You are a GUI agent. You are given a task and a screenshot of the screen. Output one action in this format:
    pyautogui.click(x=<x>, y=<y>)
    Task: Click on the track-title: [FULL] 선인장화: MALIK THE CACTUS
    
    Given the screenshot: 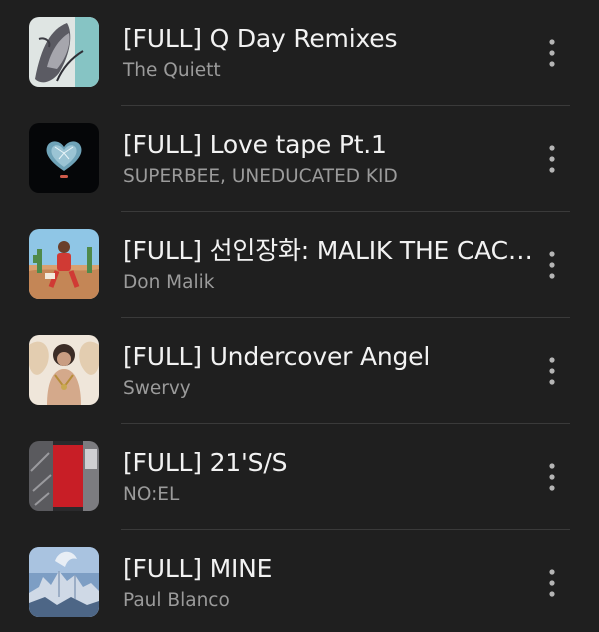 What is the action you would take?
    pyautogui.click(x=329, y=250)
    